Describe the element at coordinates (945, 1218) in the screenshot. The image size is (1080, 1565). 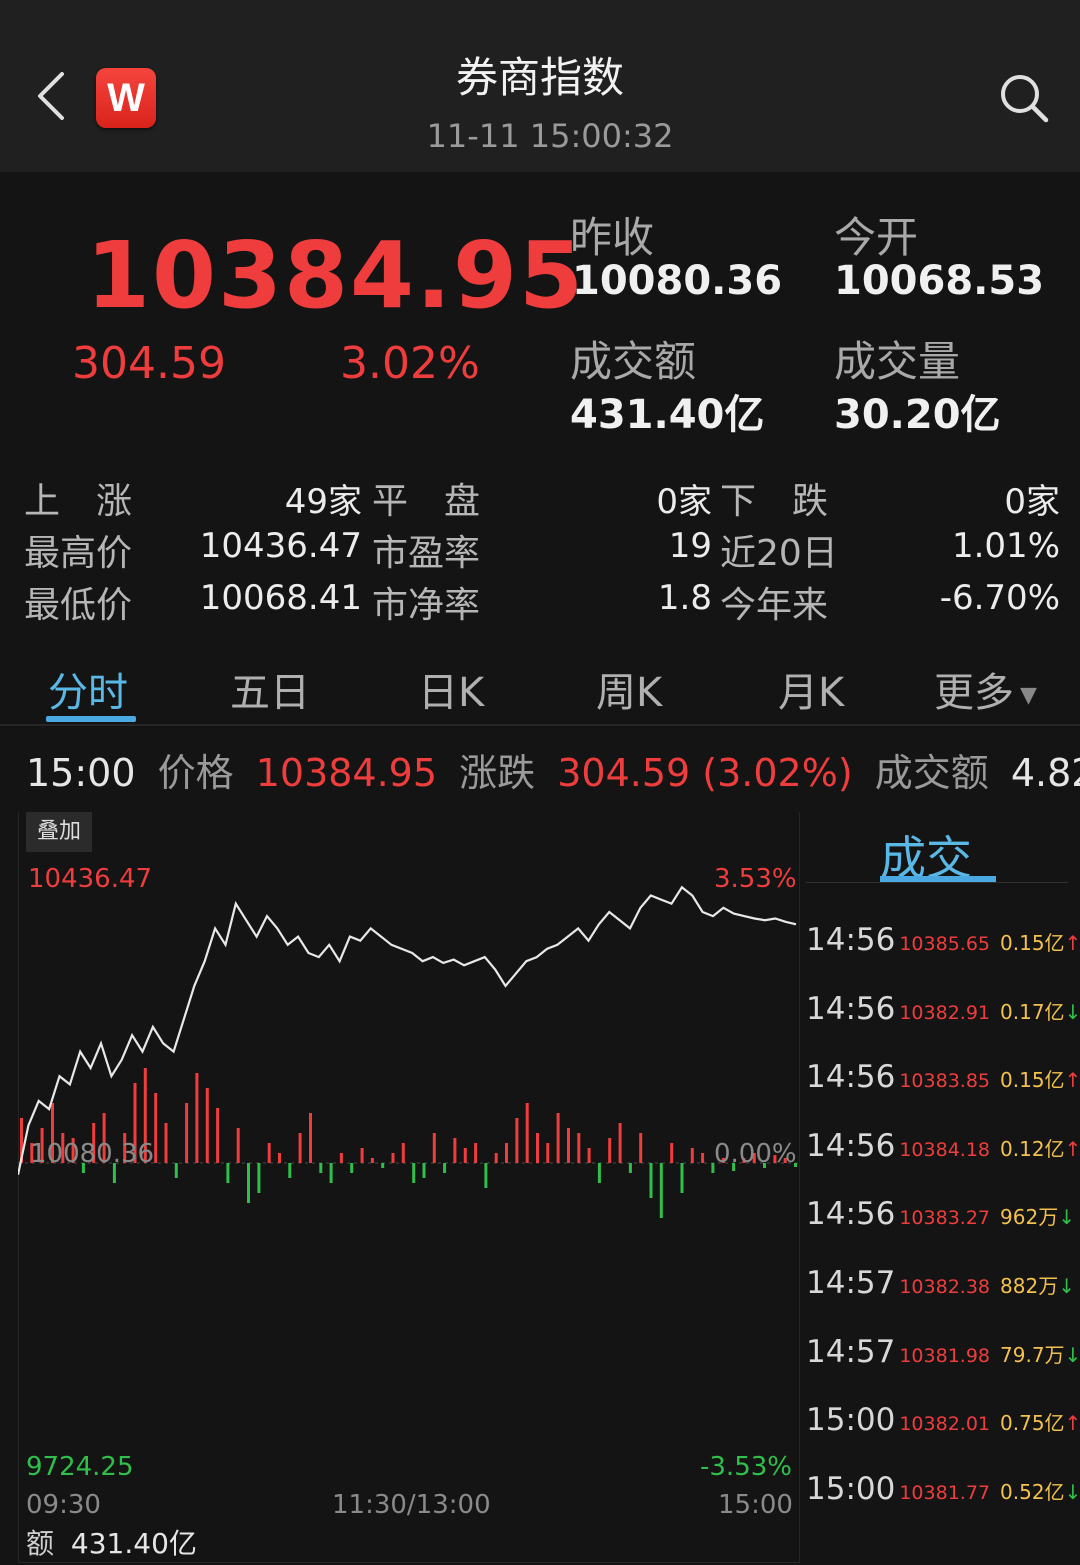
I see `trade-price: 10383.27` at that location.